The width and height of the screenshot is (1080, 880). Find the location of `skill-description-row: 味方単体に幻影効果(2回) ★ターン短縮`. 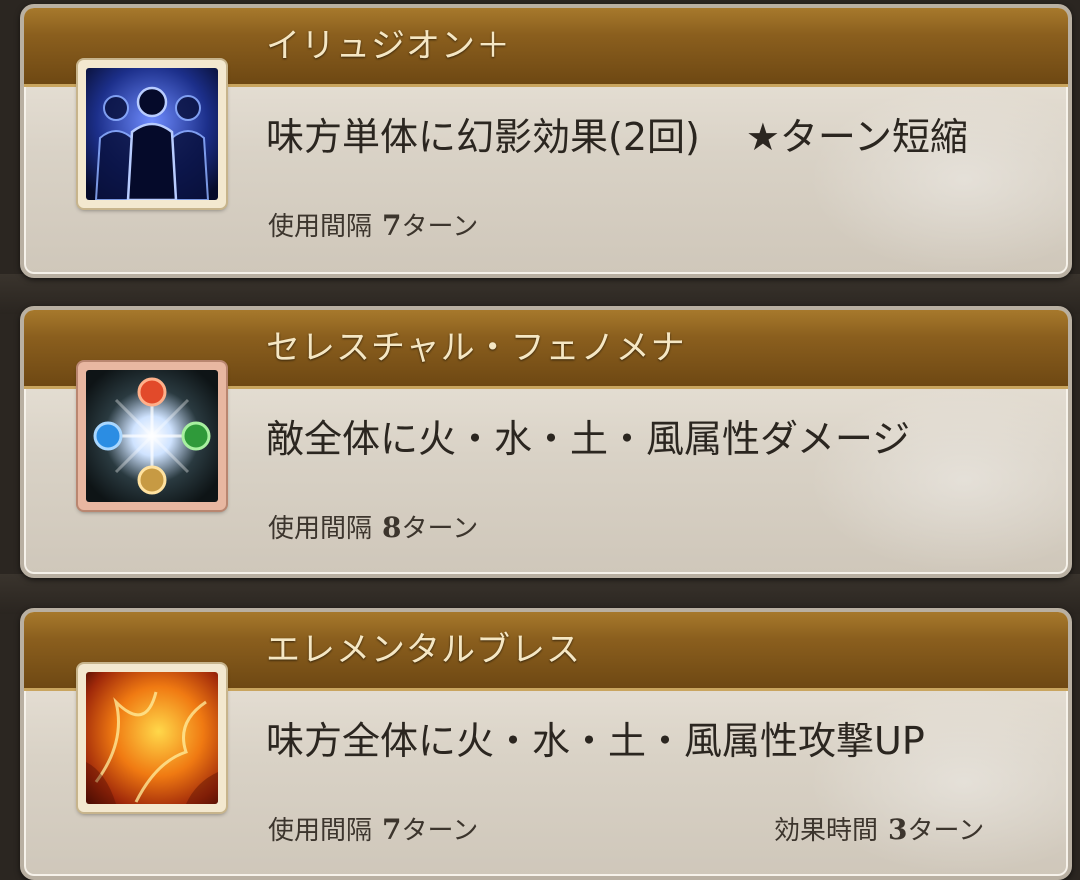

skill-description-row: 味方単体に幻影効果(2回) ★ターン短縮 is located at coordinates (617, 133).